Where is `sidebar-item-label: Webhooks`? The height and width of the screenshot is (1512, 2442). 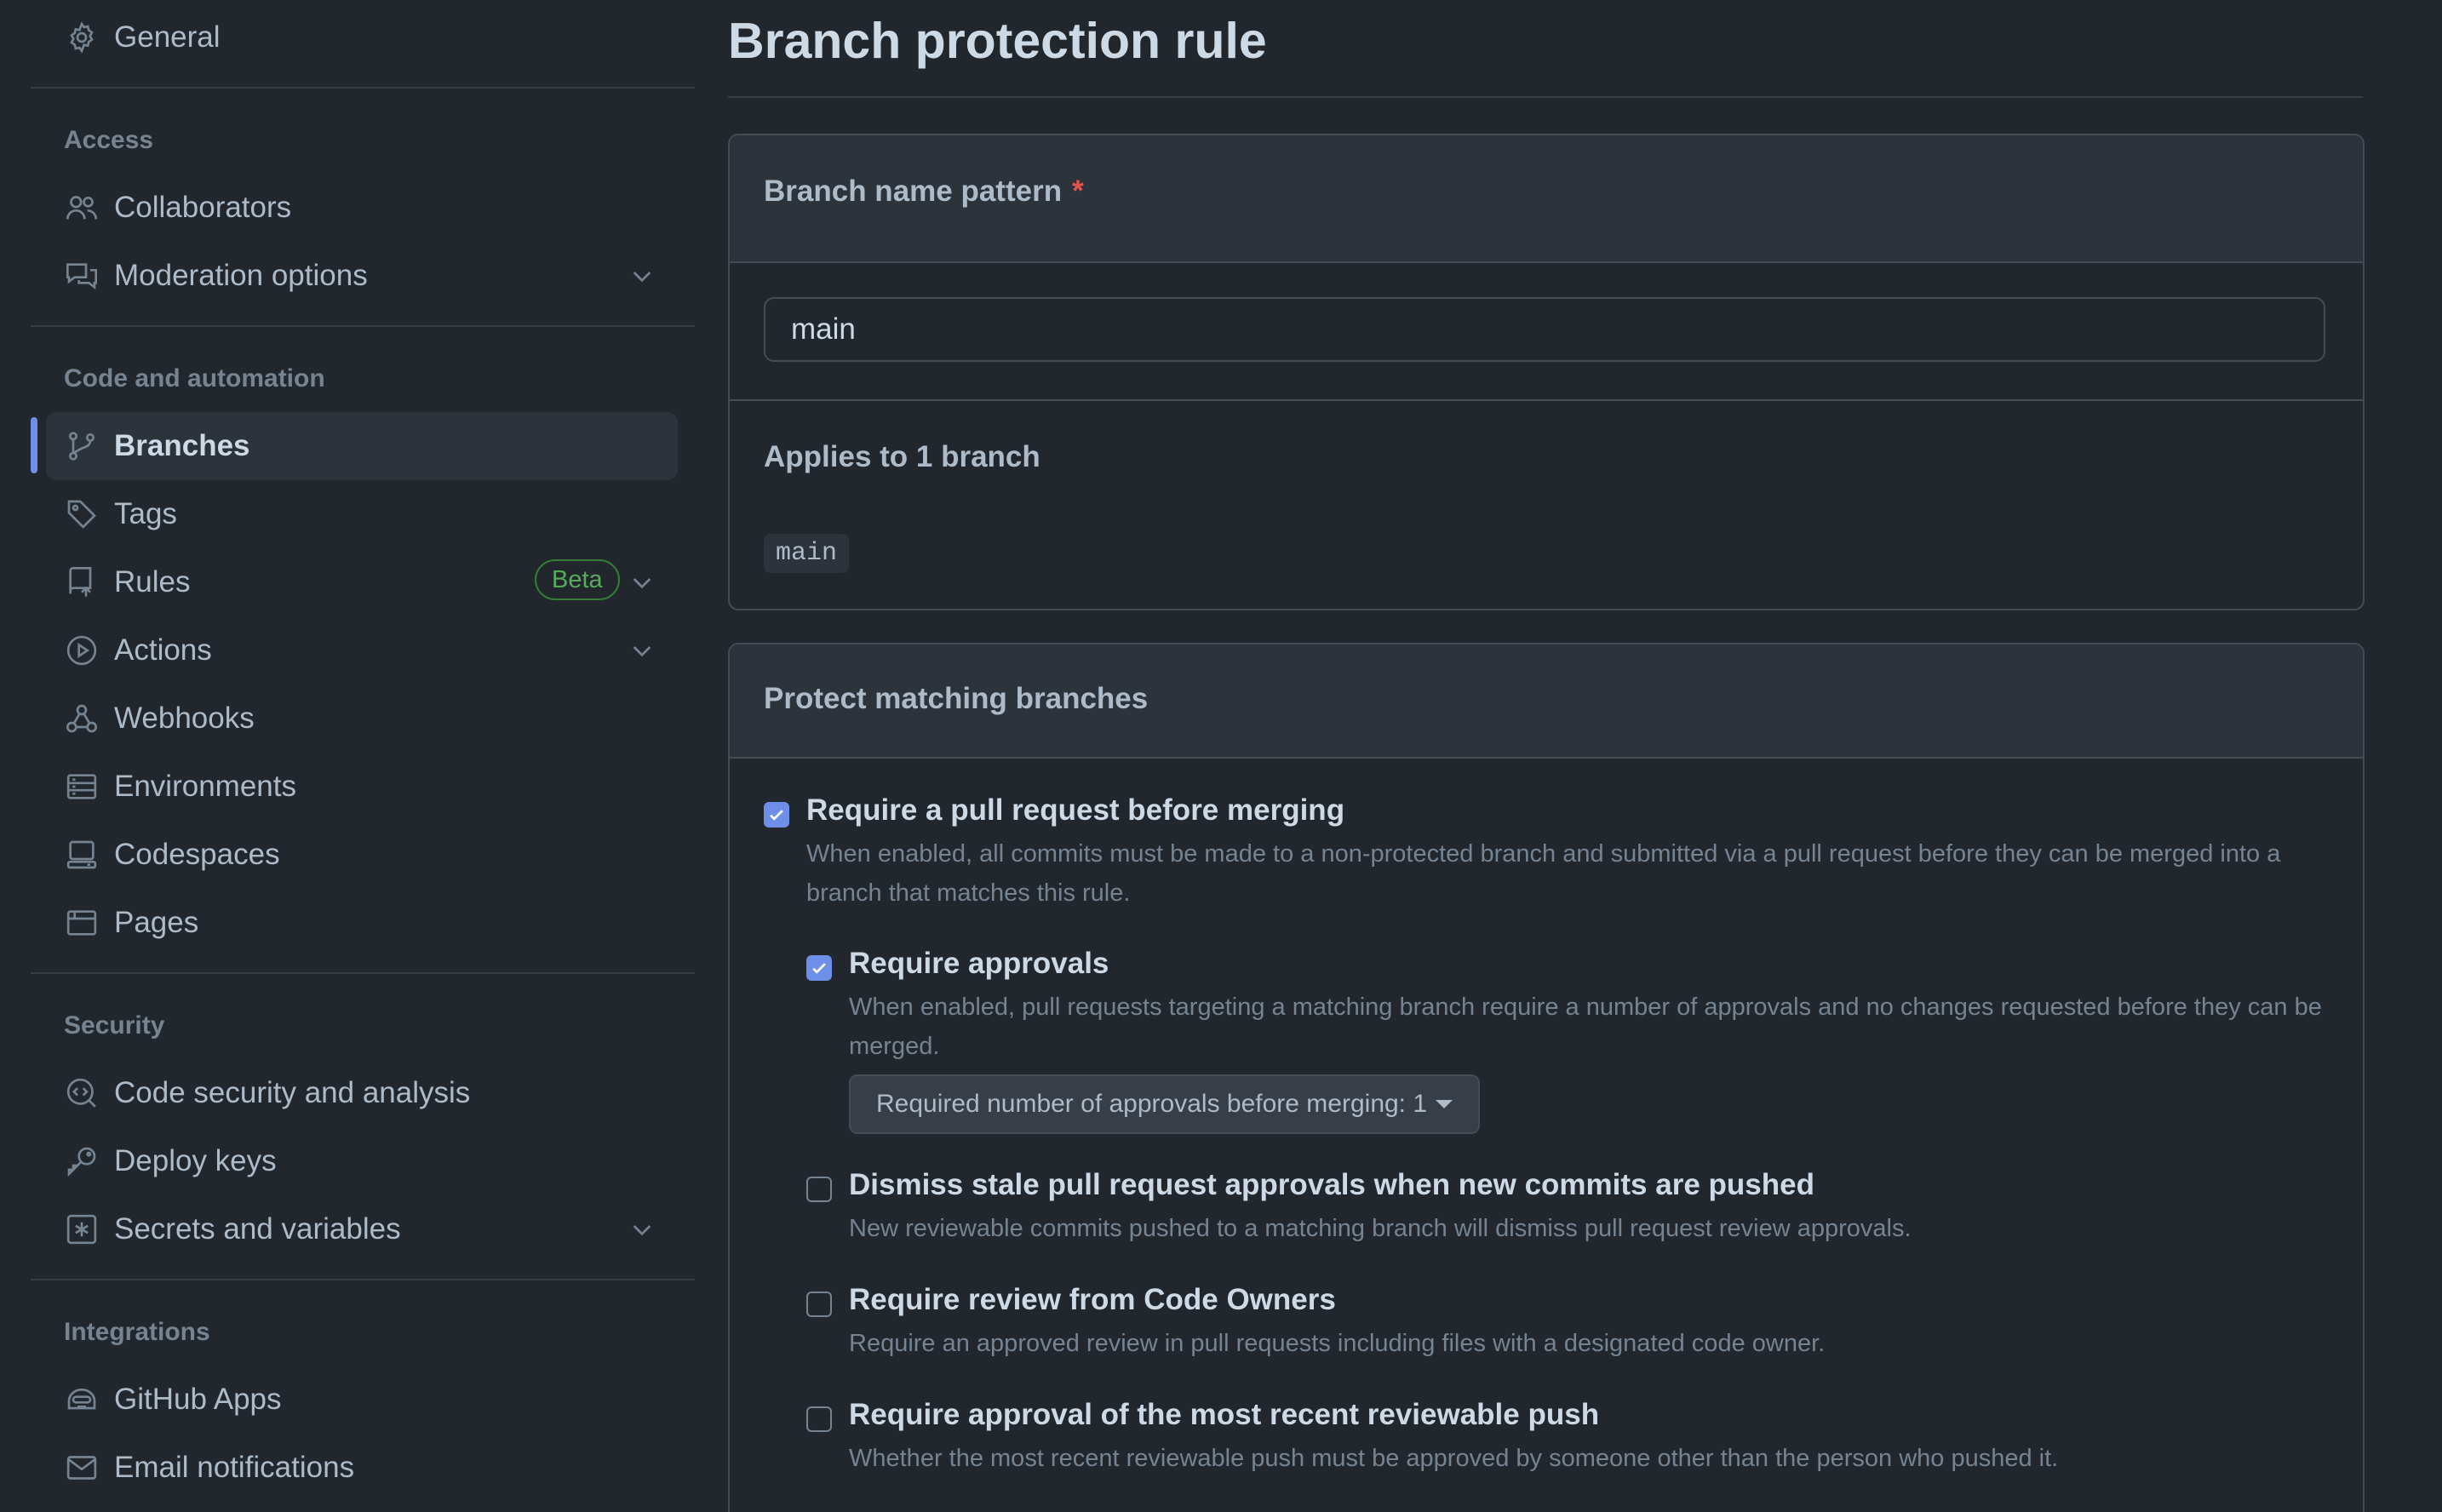
sidebar-item-label: Webhooks is located at coordinates (185, 718).